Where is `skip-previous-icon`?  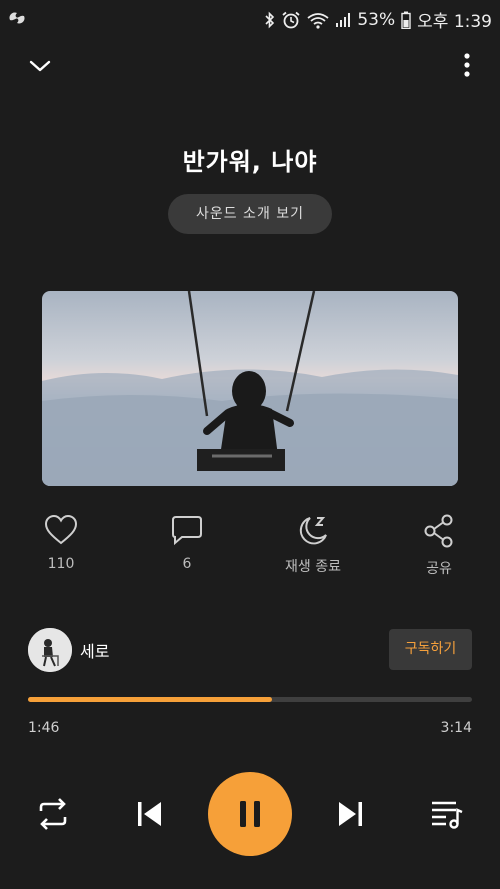 skip-previous-icon is located at coordinates (150, 816).